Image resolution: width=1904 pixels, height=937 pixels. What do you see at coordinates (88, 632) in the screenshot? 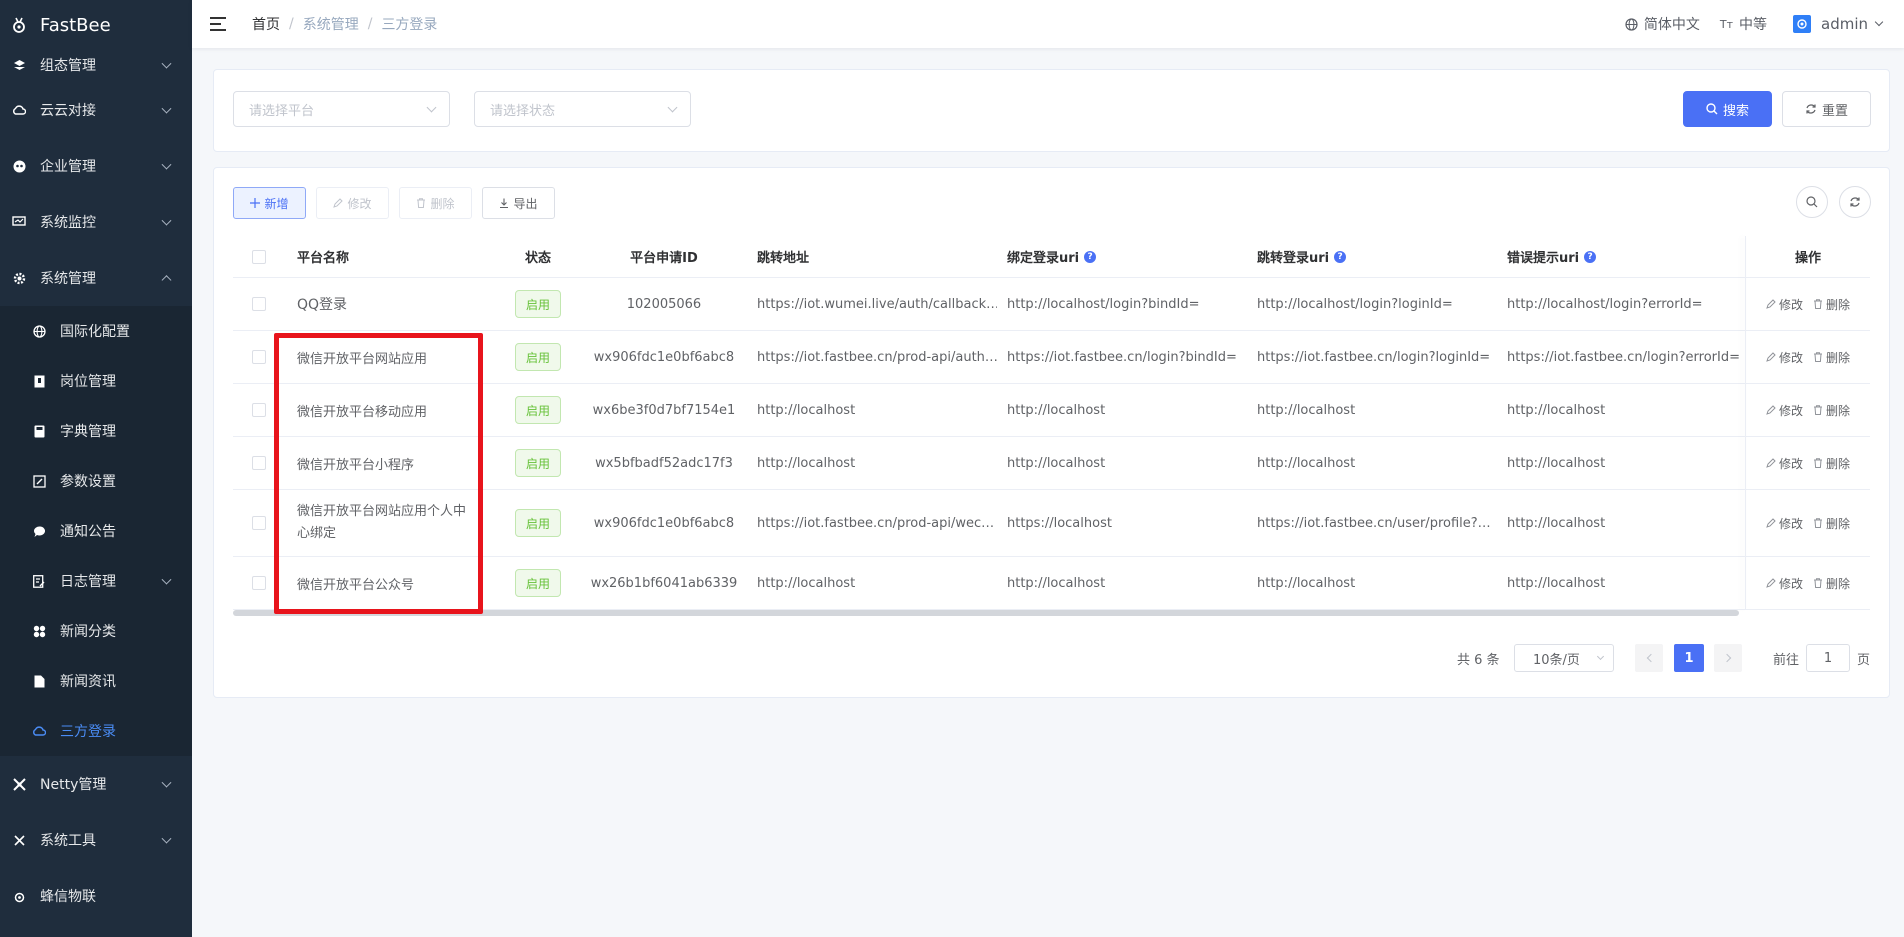
I see `sidebar-subitem-label: 新闻分类` at bounding box center [88, 632].